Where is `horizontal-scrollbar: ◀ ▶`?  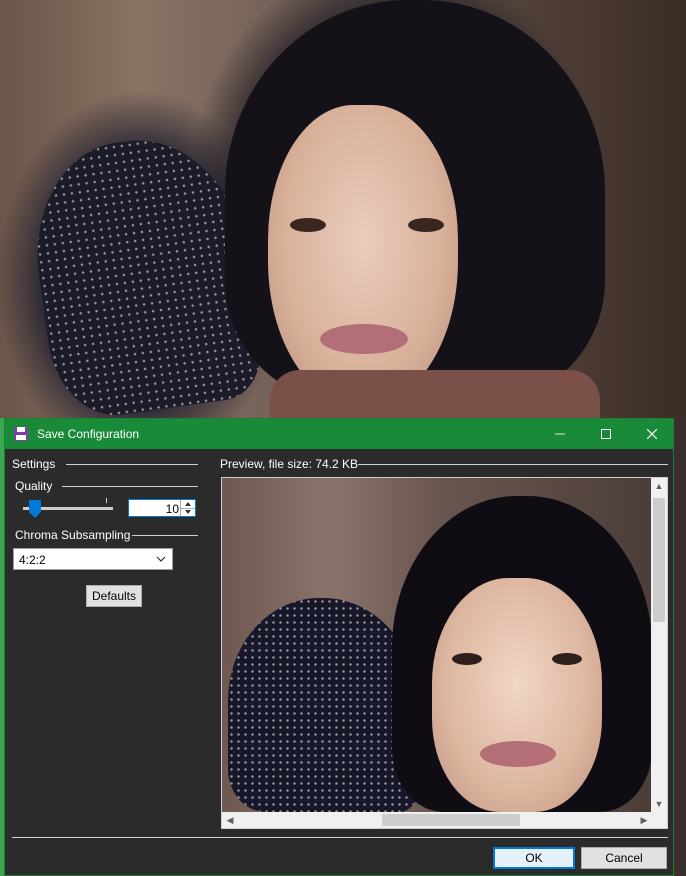
horizontal-scrollbar: ◀ ▶ is located at coordinates (437, 820).